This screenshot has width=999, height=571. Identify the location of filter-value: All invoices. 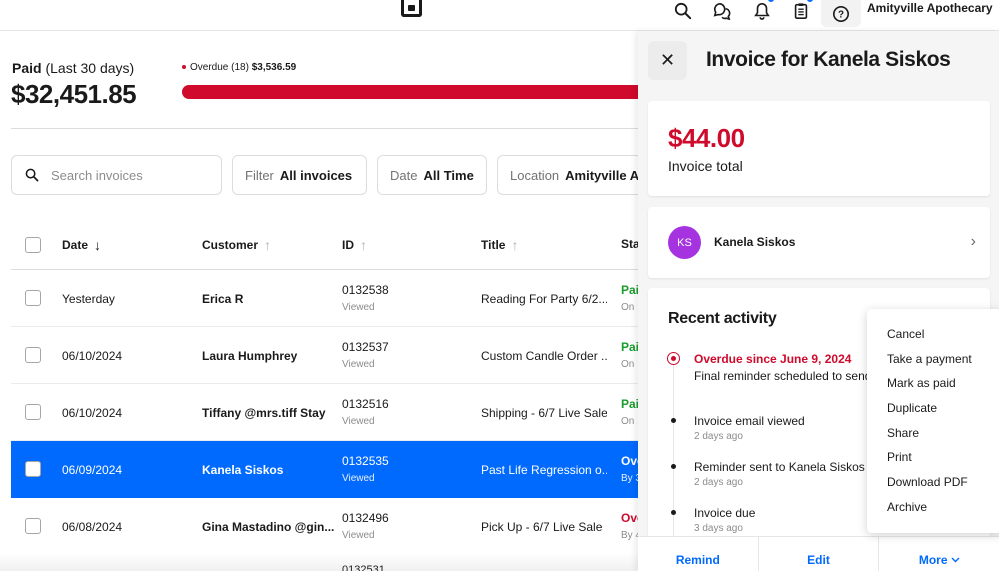
(316, 175).